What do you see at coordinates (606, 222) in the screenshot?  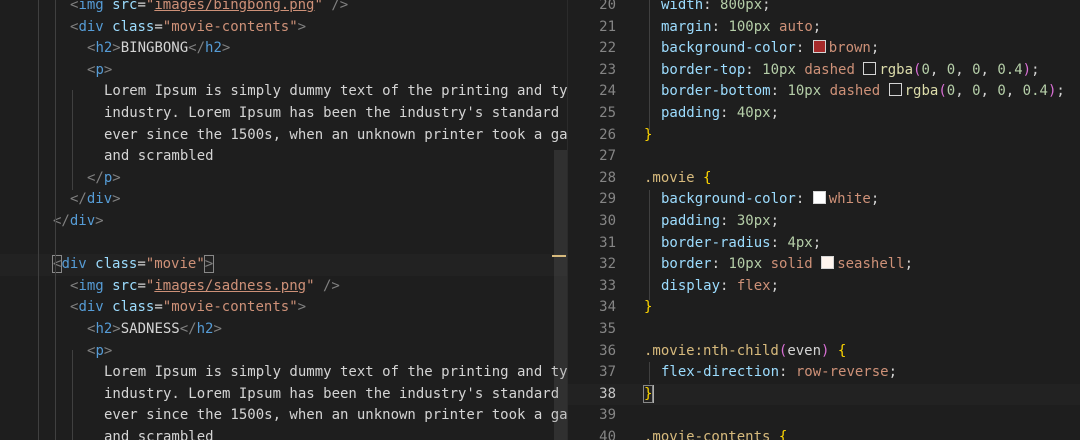 I see `line-number: 30` at bounding box center [606, 222].